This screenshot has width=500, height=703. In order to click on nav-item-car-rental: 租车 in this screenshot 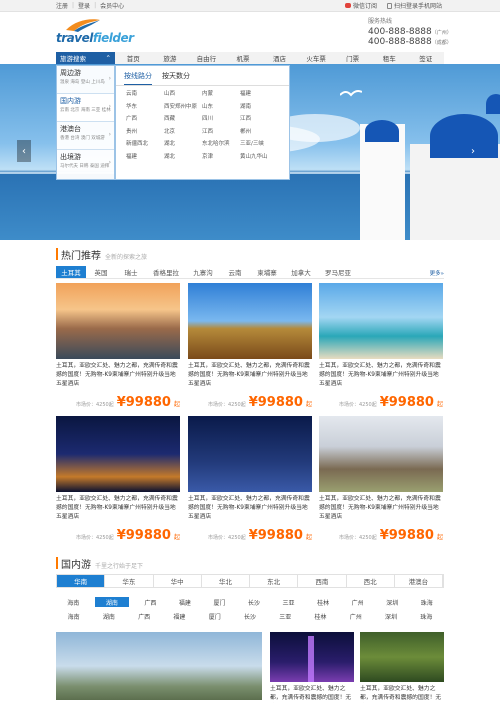, I will do `click(389, 58)`.